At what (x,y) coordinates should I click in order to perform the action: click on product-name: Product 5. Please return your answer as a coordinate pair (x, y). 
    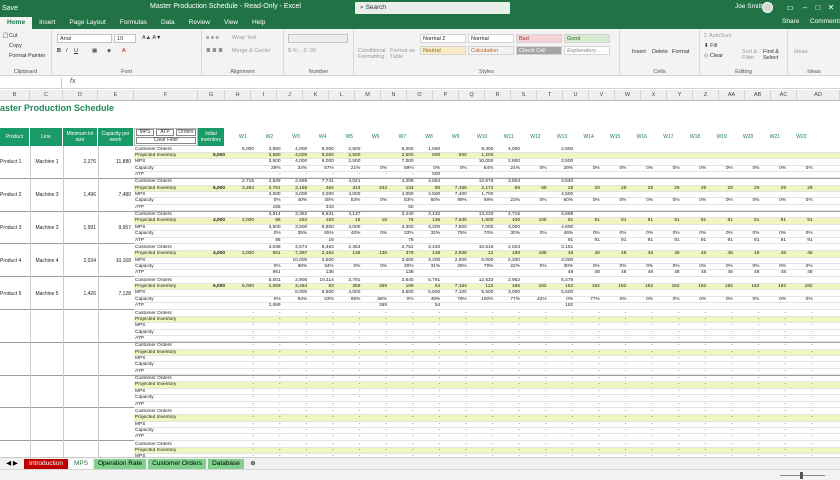
    Looking at the image, I should click on (15, 293).